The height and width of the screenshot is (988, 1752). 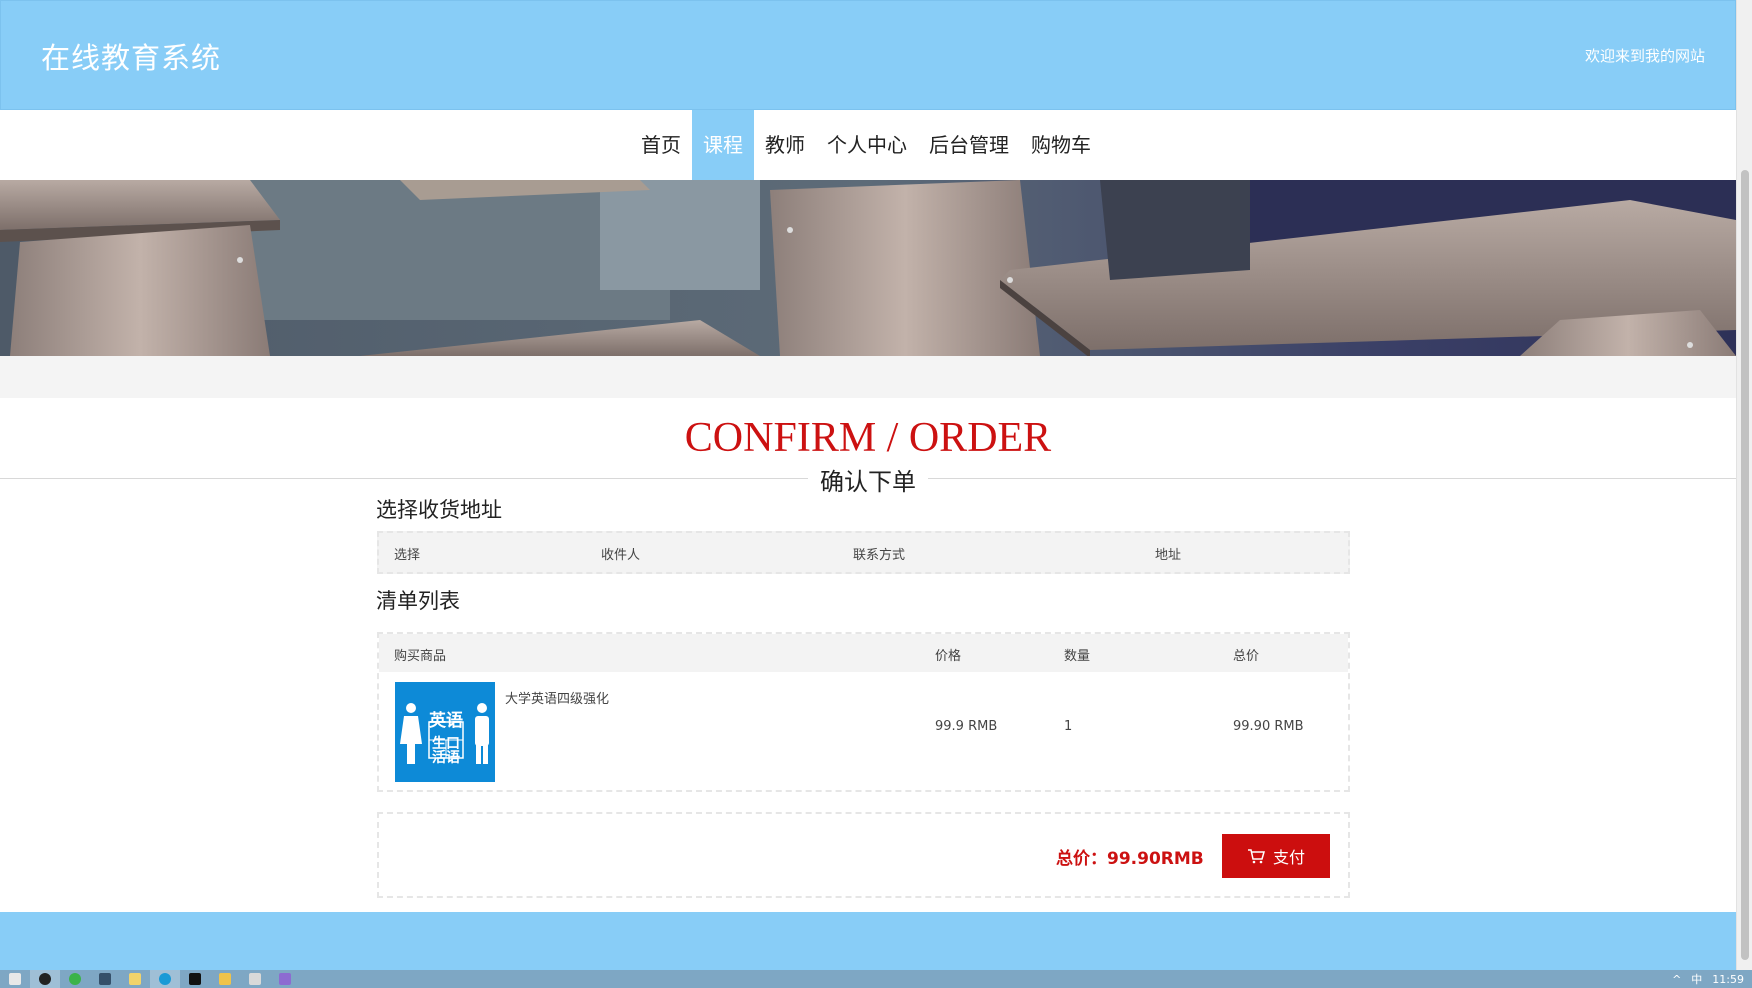 I want to click on product-total: 99.90 RMB, so click(x=1268, y=726).